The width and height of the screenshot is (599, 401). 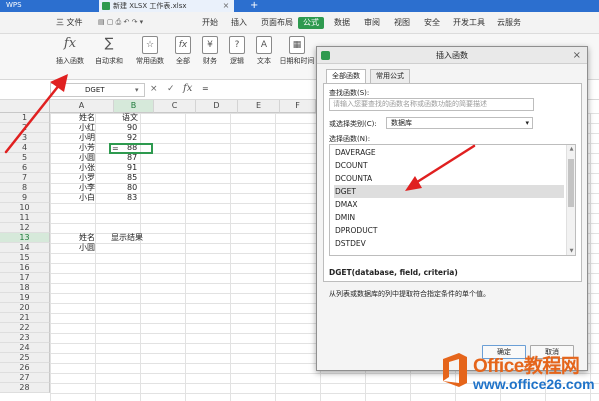 What do you see at coordinates (130, 118) in the screenshot?
I see `cell-b1: 语文` at bounding box center [130, 118].